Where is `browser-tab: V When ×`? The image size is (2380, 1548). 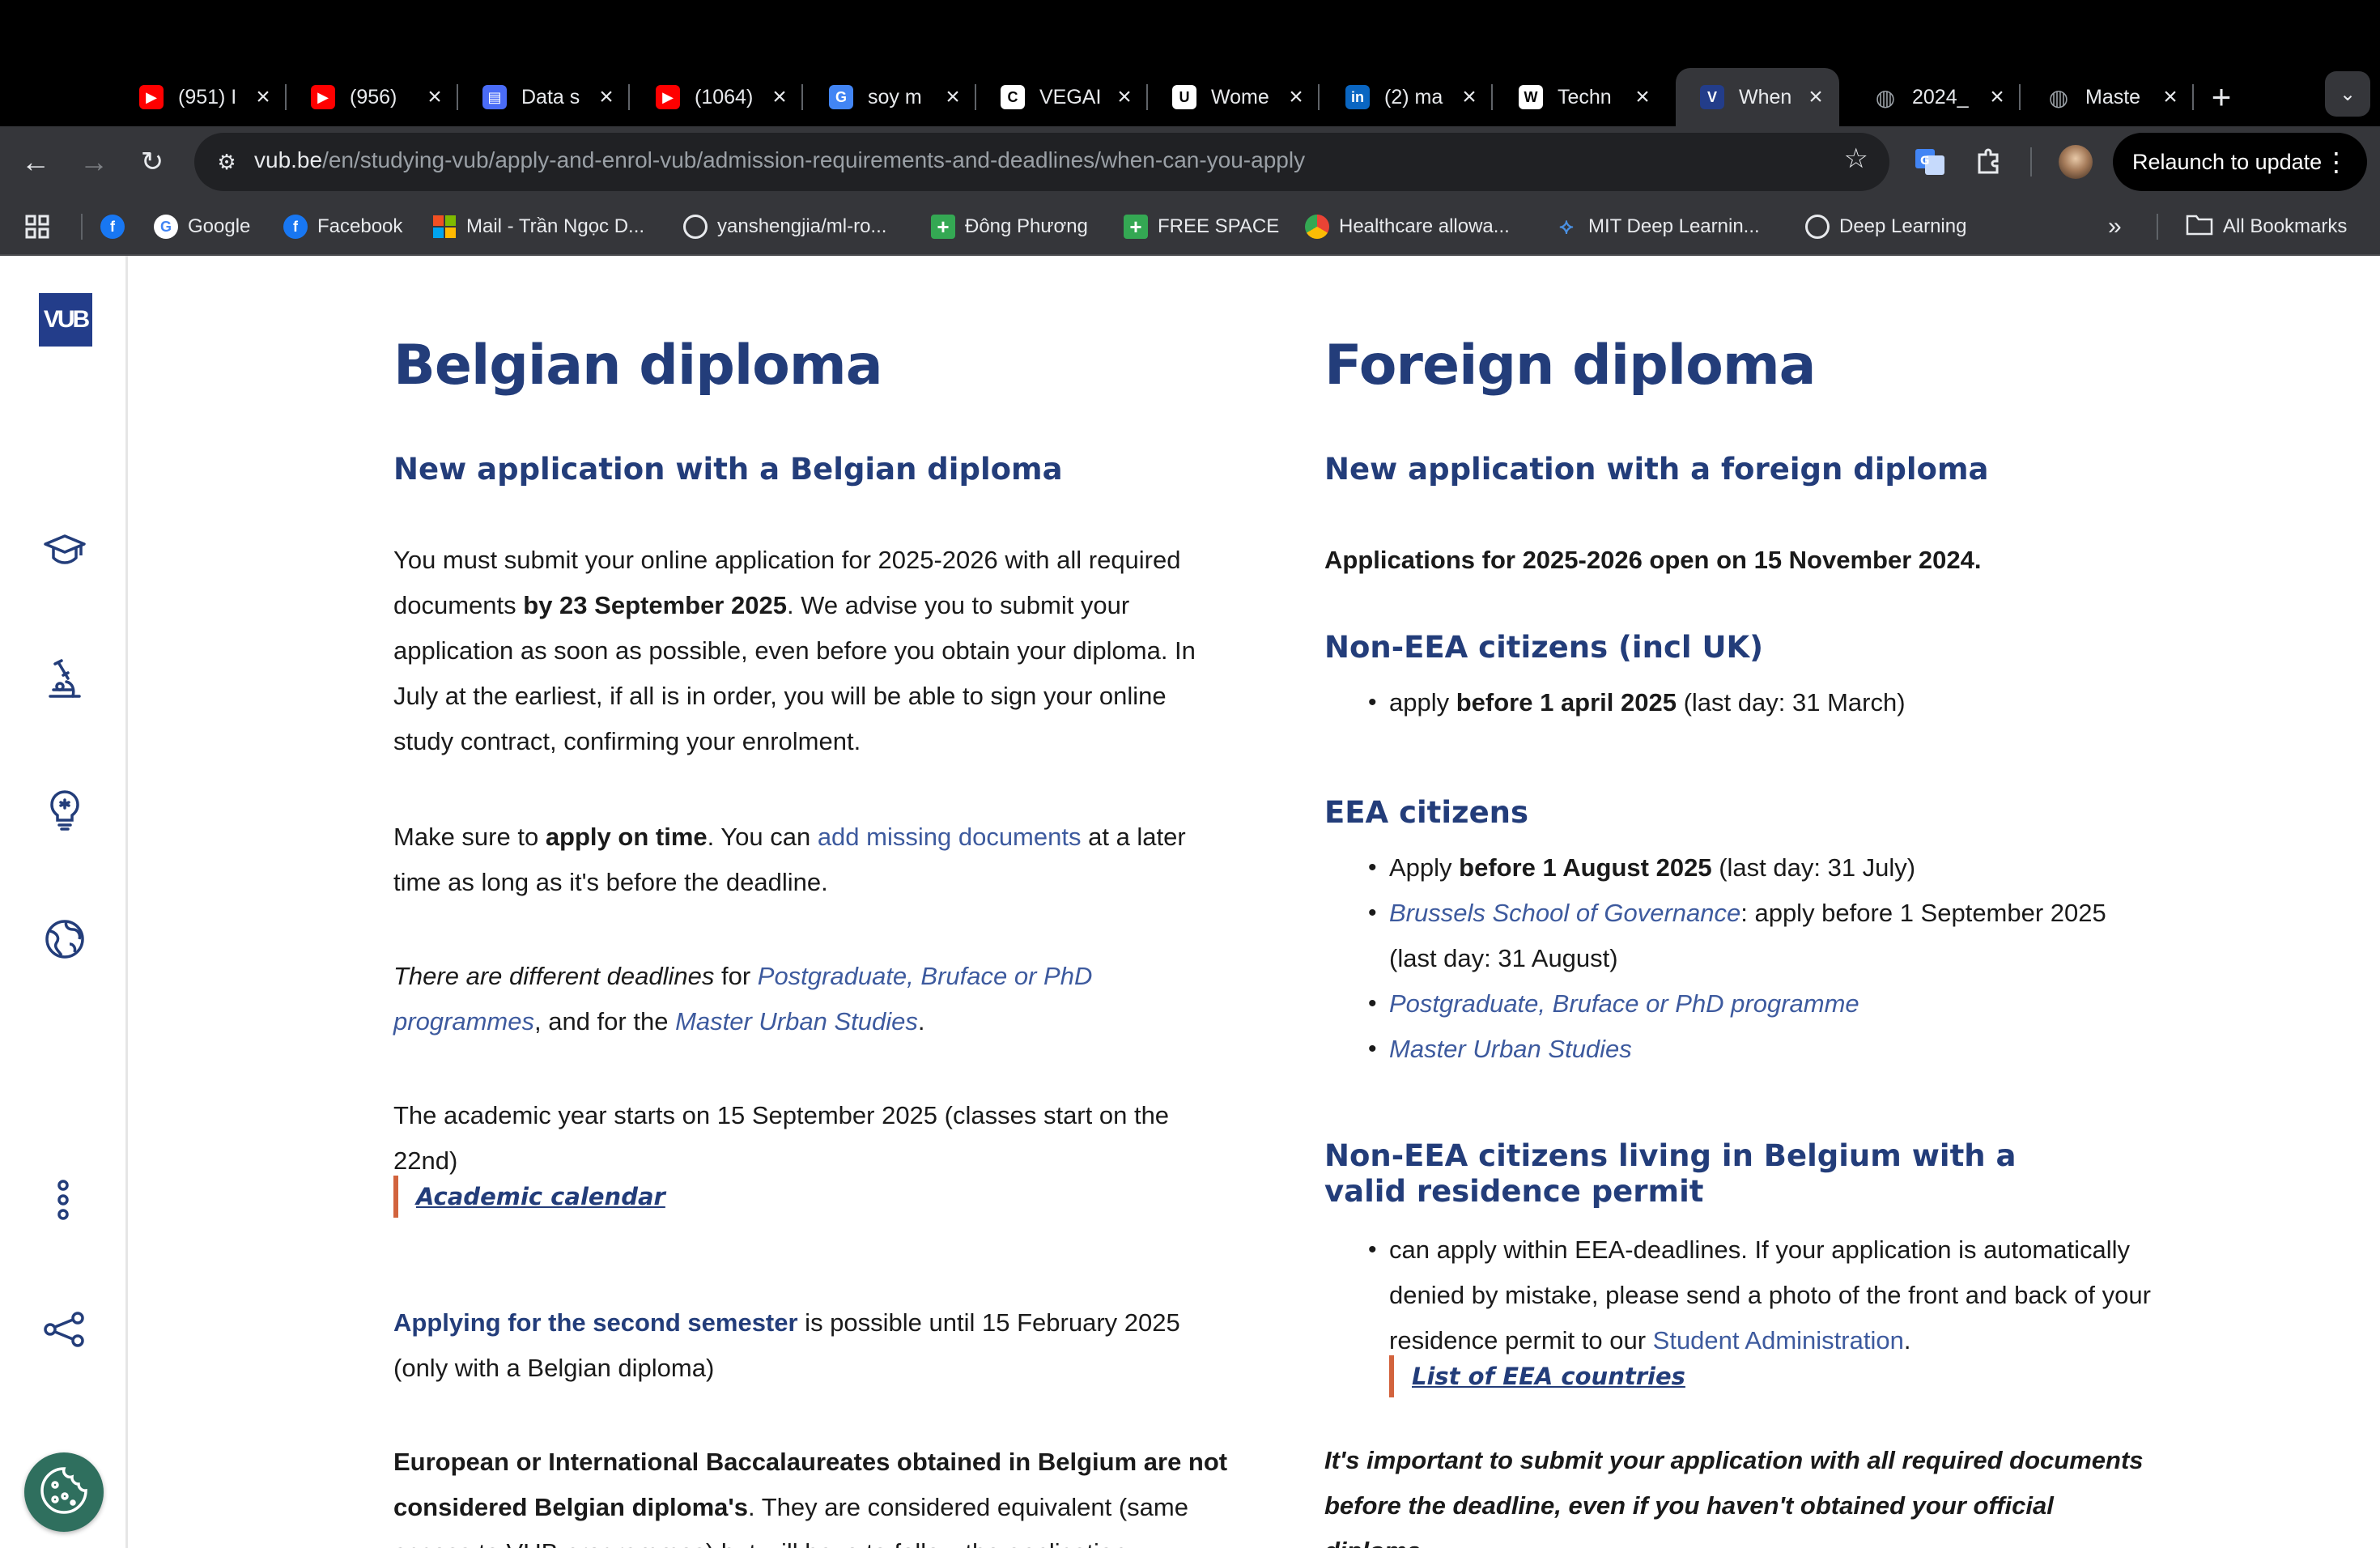 browser-tab: V When × is located at coordinates (1757, 97).